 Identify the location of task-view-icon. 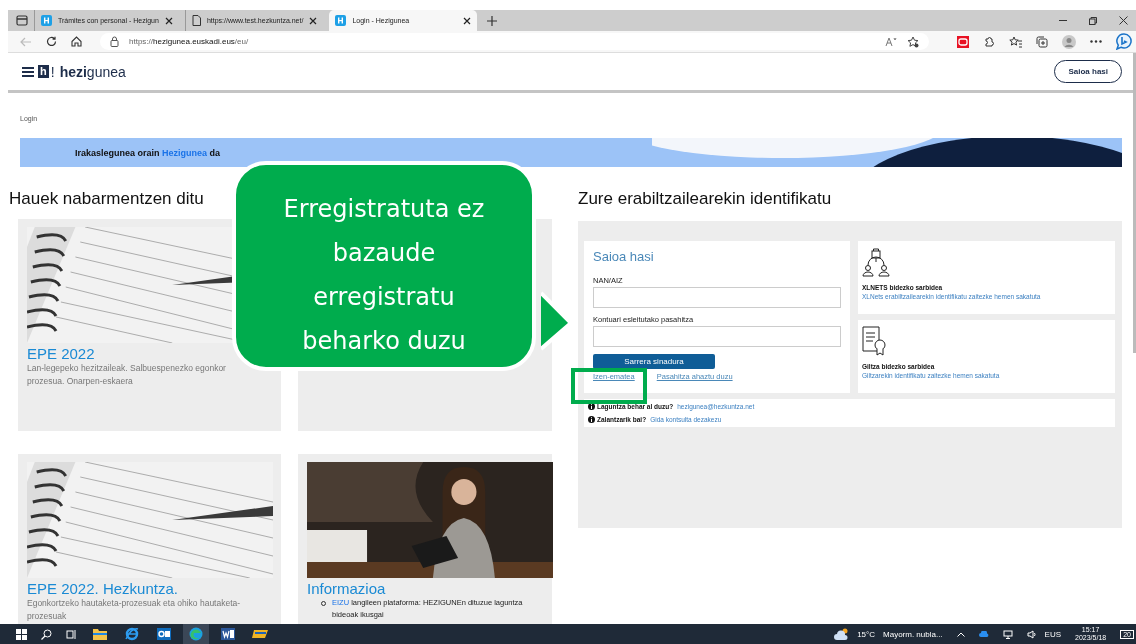
(71, 634).